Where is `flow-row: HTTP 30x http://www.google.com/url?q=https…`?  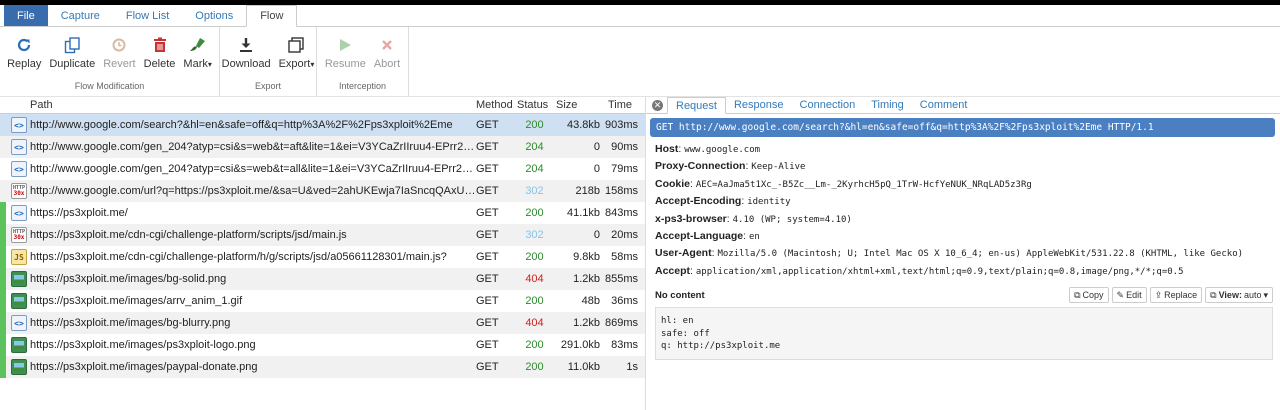
flow-row: HTTP 30x http://www.google.com/url?q=https… is located at coordinates (322, 191).